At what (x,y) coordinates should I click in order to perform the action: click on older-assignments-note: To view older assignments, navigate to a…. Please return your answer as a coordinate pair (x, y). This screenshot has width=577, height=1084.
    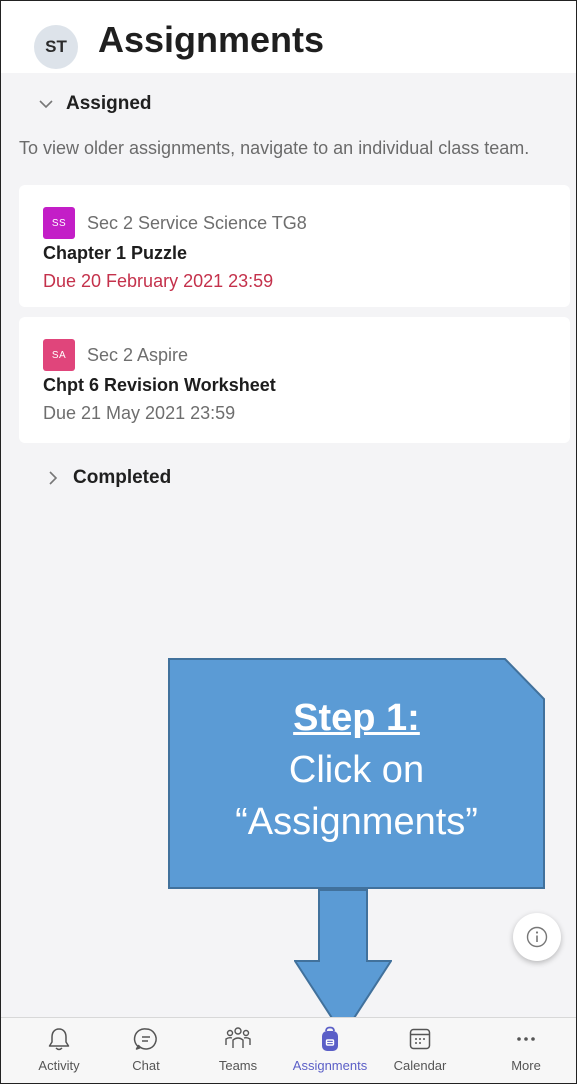
    Looking at the image, I should click on (274, 148).